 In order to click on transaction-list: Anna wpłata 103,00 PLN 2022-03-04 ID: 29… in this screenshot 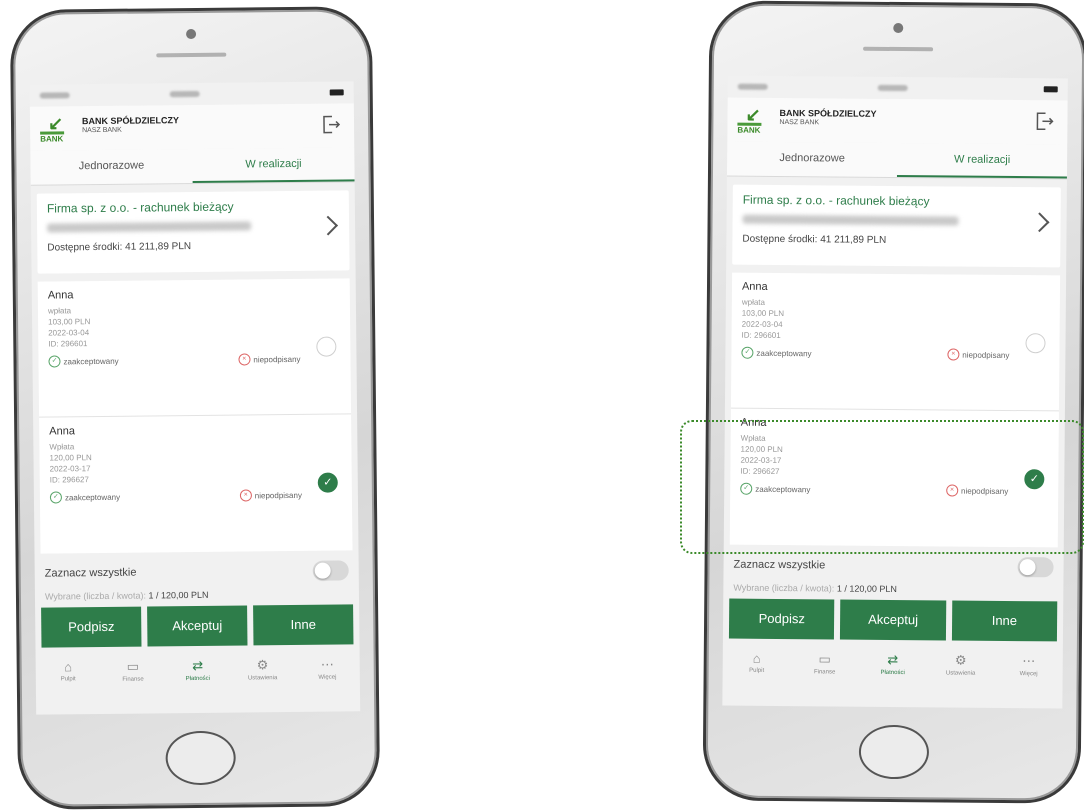, I will do `click(195, 416)`.